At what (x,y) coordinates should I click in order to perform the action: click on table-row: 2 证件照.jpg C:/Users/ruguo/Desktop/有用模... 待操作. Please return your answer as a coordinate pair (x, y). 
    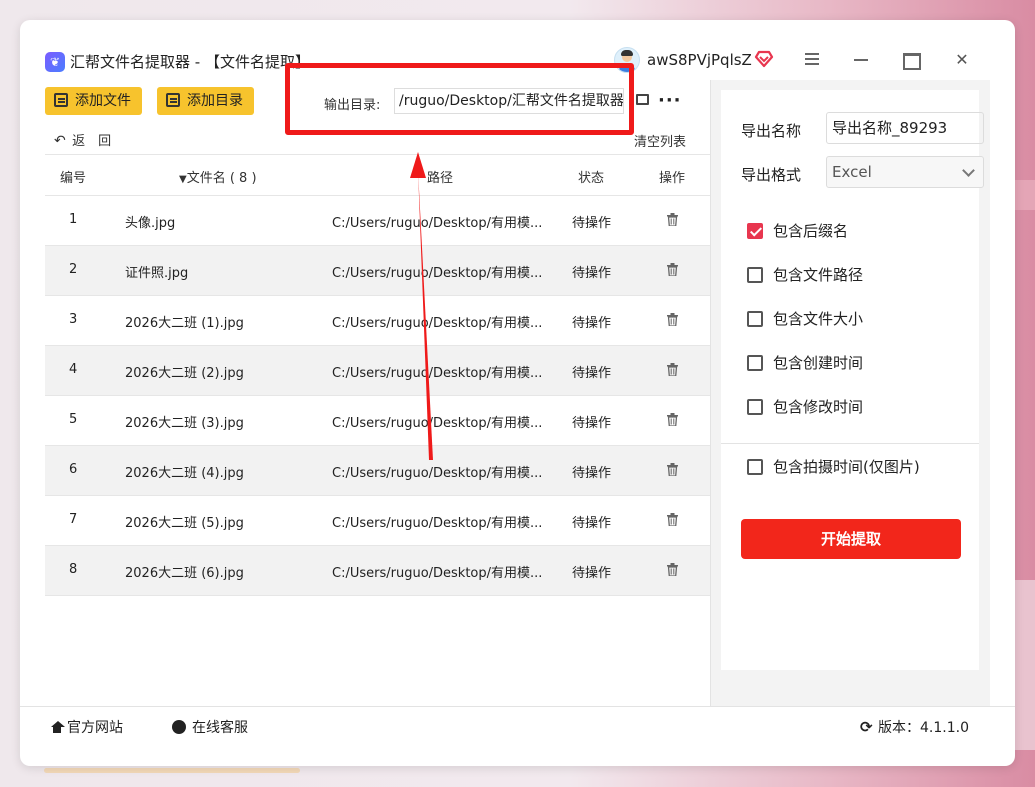
    Looking at the image, I should click on (377, 271).